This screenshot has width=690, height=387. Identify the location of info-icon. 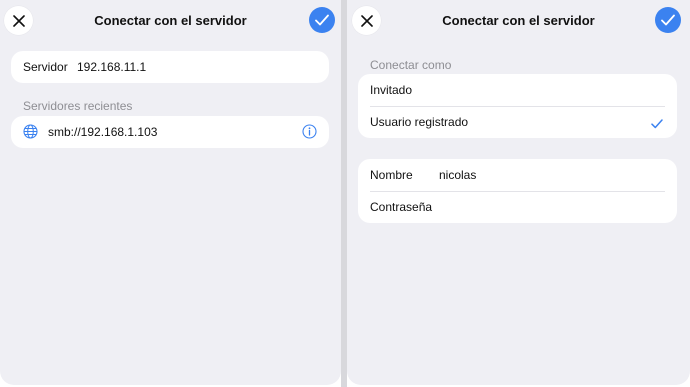
(309, 131).